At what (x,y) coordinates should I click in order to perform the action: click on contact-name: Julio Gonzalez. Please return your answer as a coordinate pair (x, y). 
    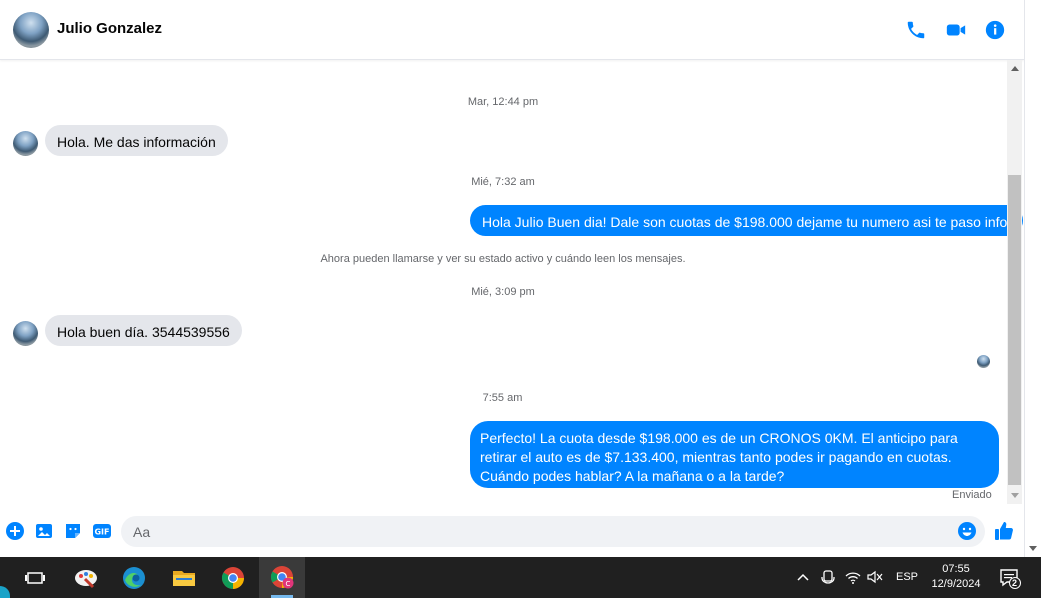
    Looking at the image, I should click on (109, 28).